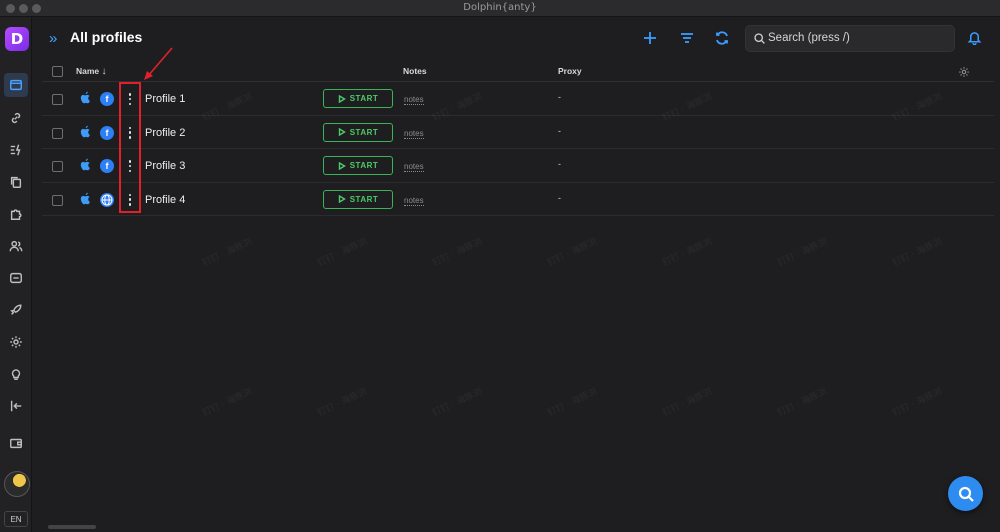  Describe the element at coordinates (107, 199) in the screenshot. I see `globe-icon` at that location.